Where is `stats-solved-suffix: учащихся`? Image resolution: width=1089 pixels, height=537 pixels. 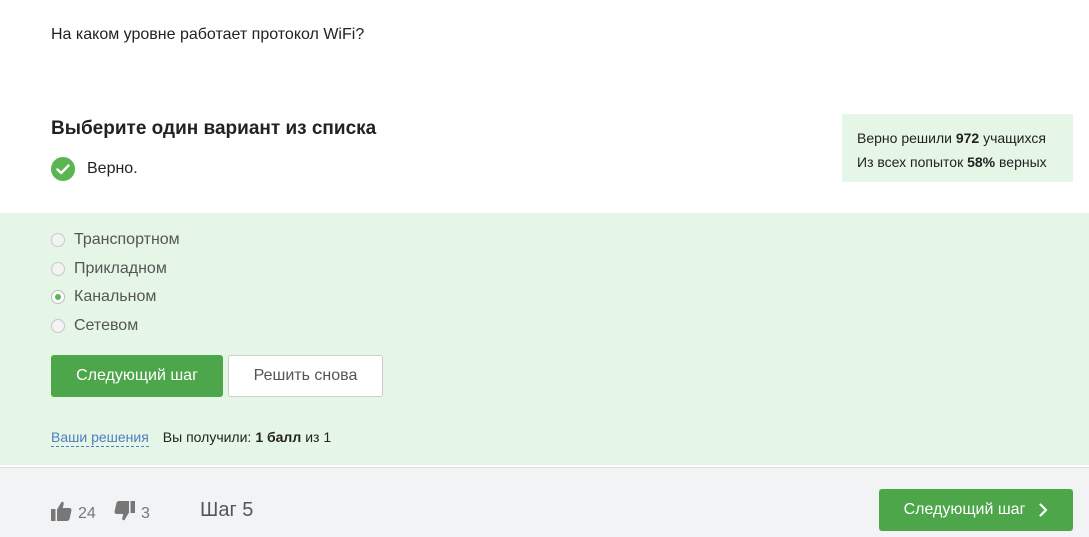 stats-solved-suffix: учащихся is located at coordinates (1014, 138).